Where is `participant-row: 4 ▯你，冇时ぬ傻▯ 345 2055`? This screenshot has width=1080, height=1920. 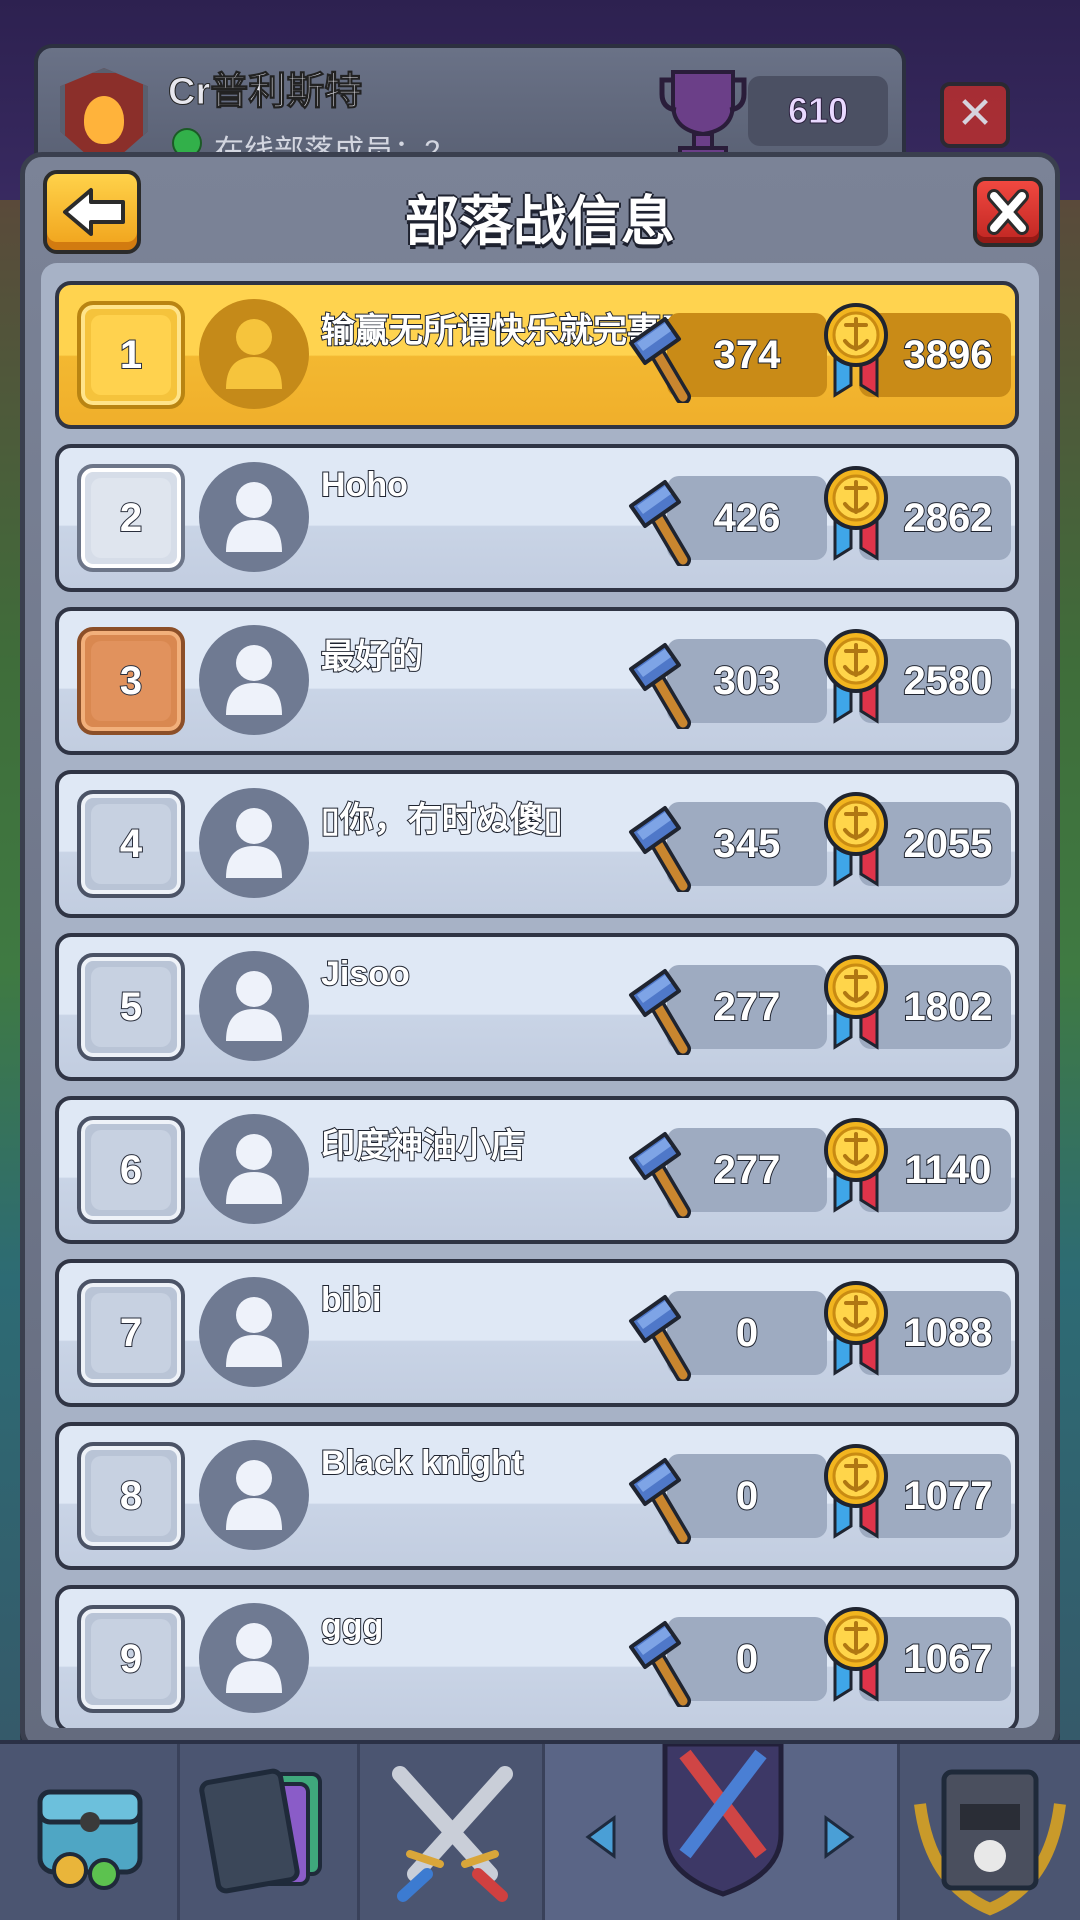
participant-row: 4 ▯你，冇时ぬ傻▯ 345 2055 is located at coordinates (537, 844).